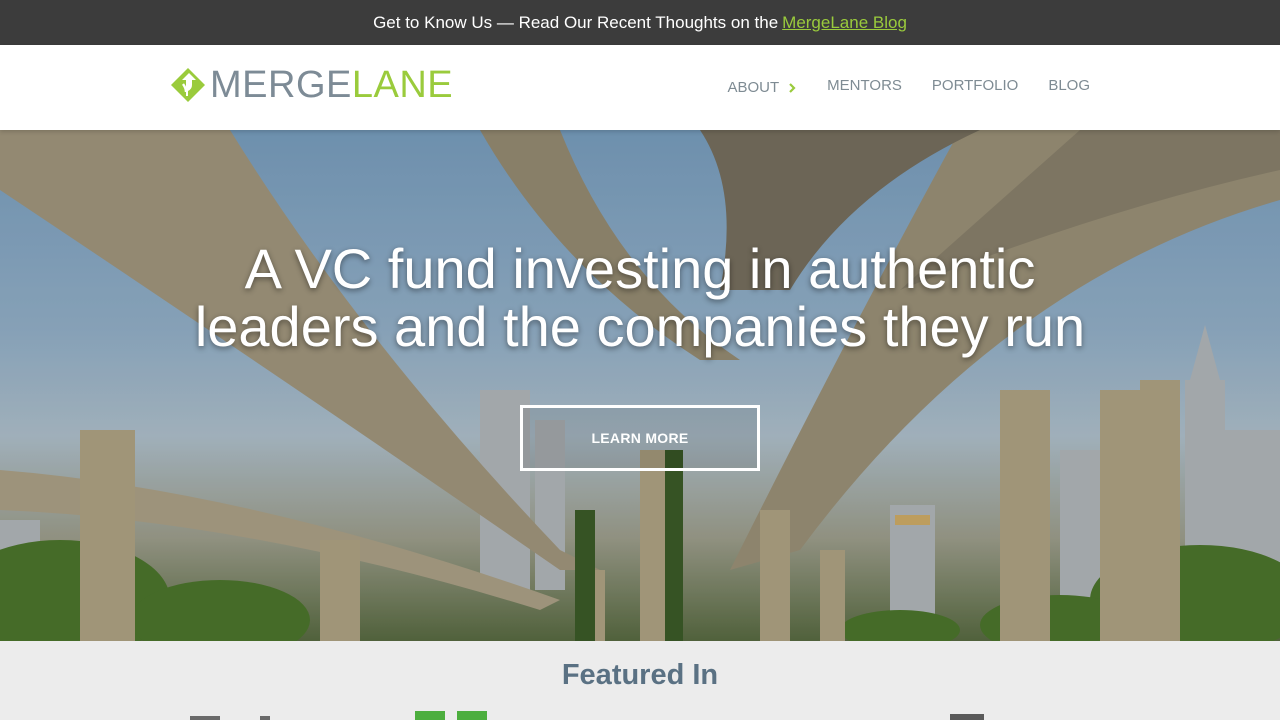  Describe the element at coordinates (753, 87) in the screenshot. I see `nav-item-label: ABOUT` at that location.